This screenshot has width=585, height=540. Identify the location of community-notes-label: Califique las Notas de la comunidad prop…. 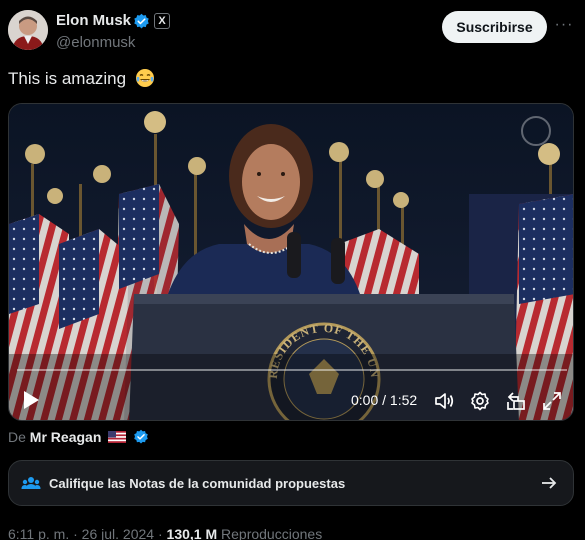
(197, 483).